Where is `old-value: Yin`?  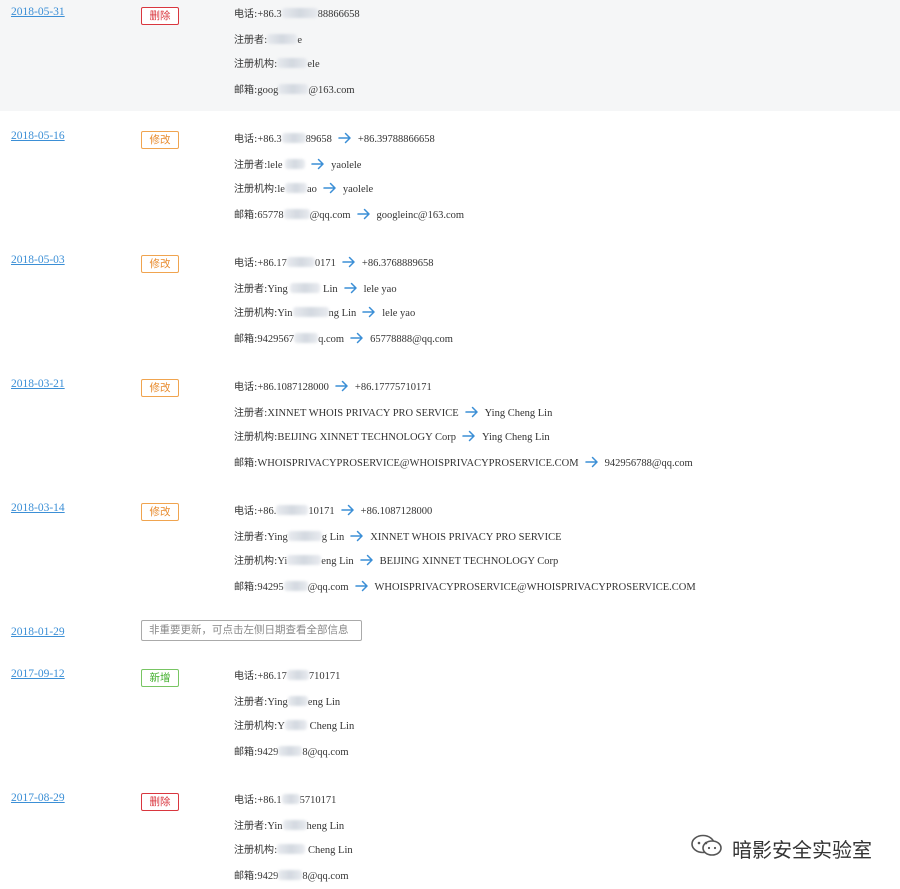 old-value: Yin is located at coordinates (285, 313).